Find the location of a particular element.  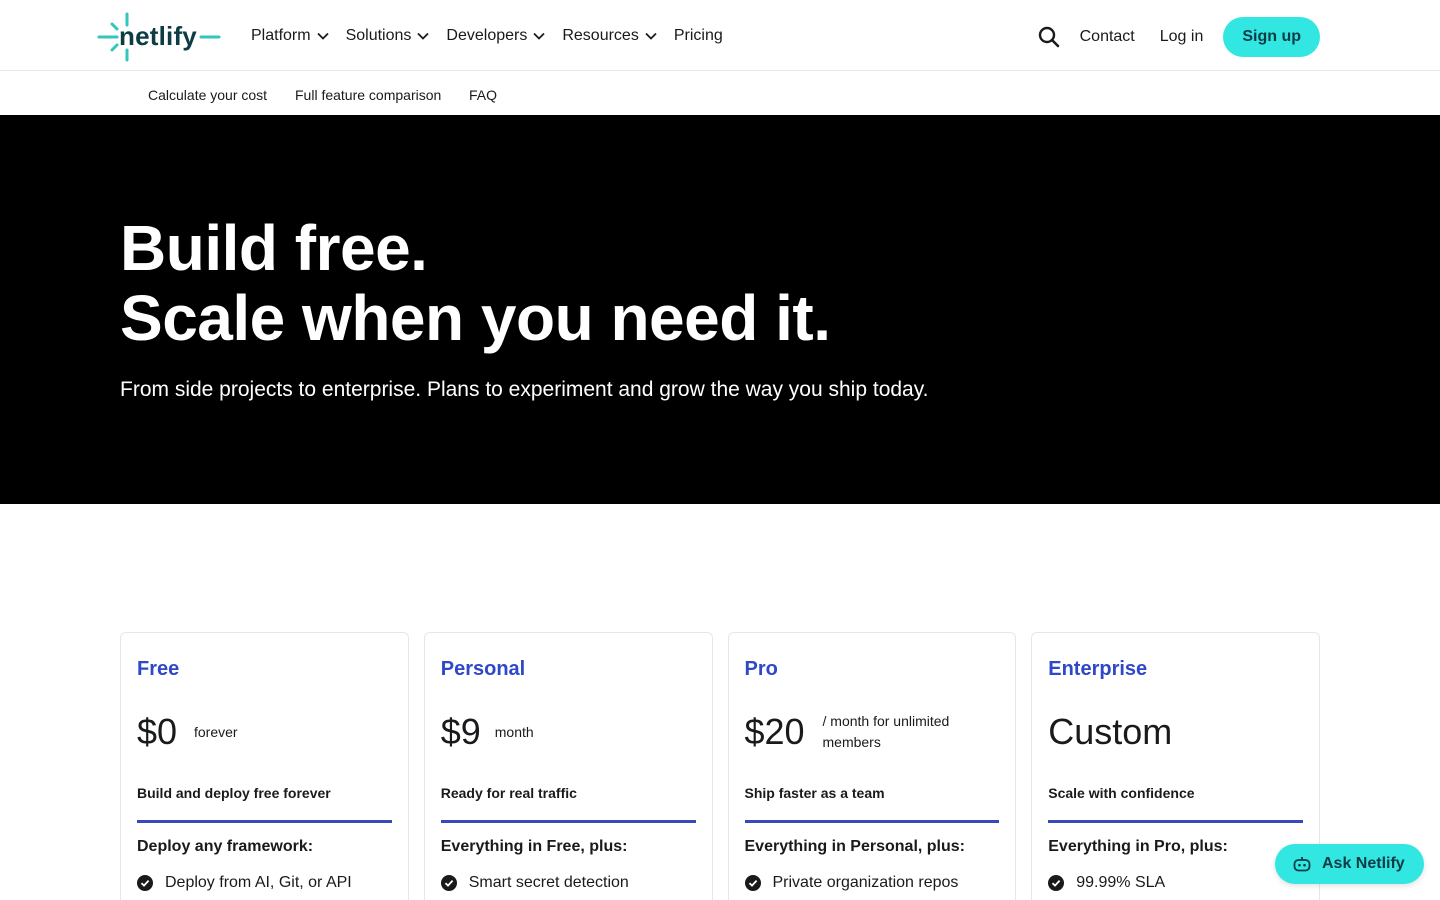

netlify-logo: netlify is located at coordinates (160, 37).